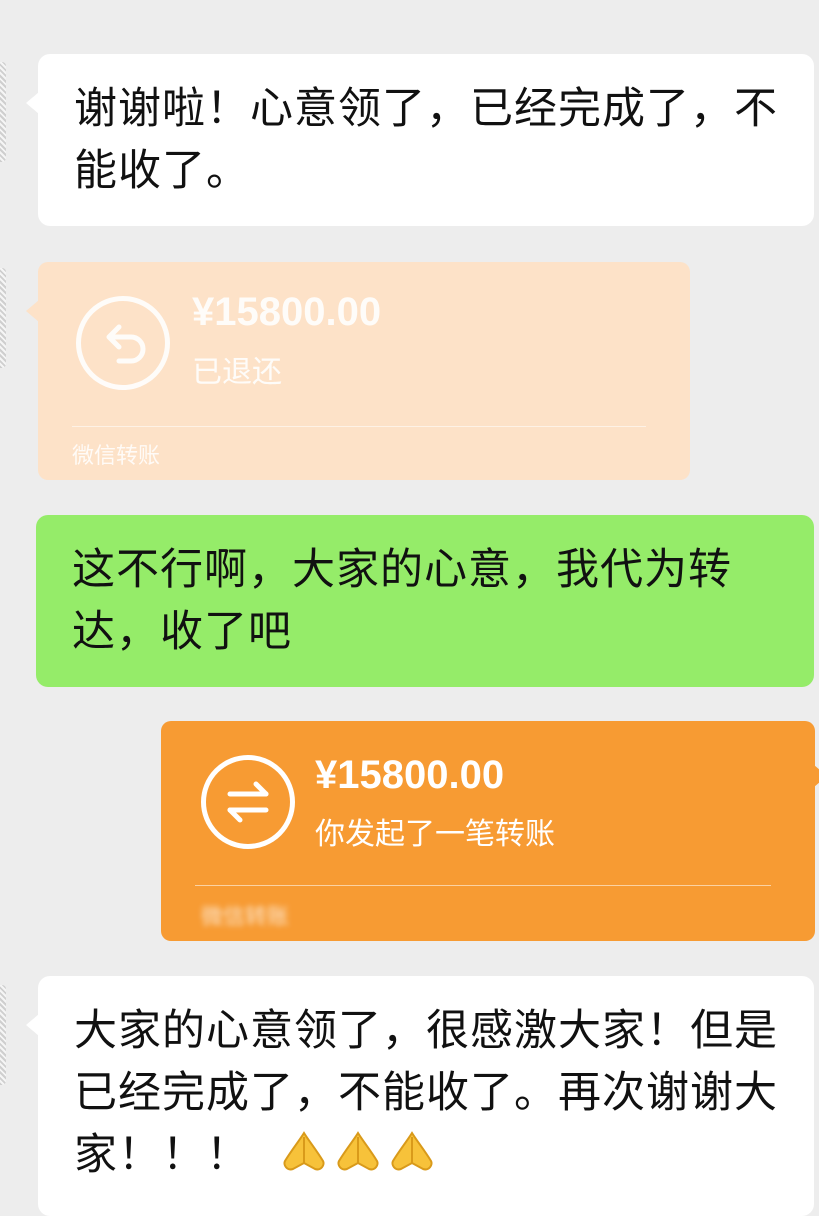 Image resolution: width=819 pixels, height=1216 pixels. I want to click on outgoing-message-bubble: 这不行啊，大家的心意，我代为转达，收了吧, so click(425, 601).